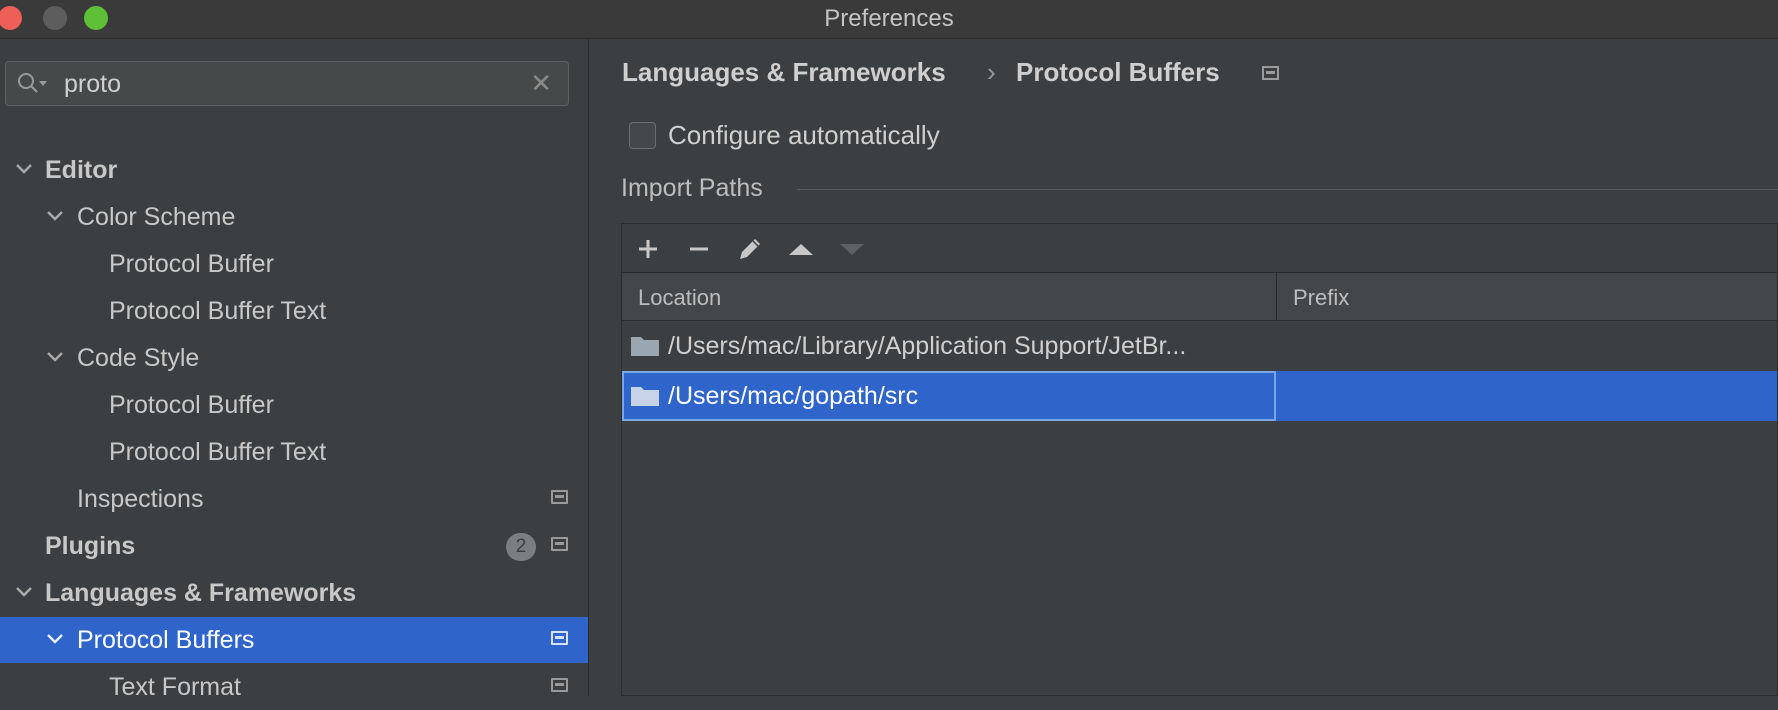 The width and height of the screenshot is (1778, 710). Describe the element at coordinates (1118, 72) in the screenshot. I see `breadcrumb-current: Protocol Buffers` at that location.